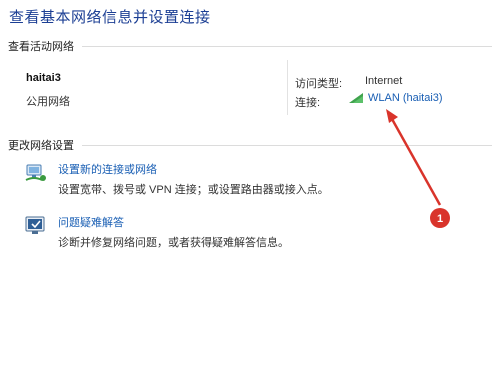 This screenshot has height=371, width=492. I want to click on annotation-arrowhead, so click(392, 116).